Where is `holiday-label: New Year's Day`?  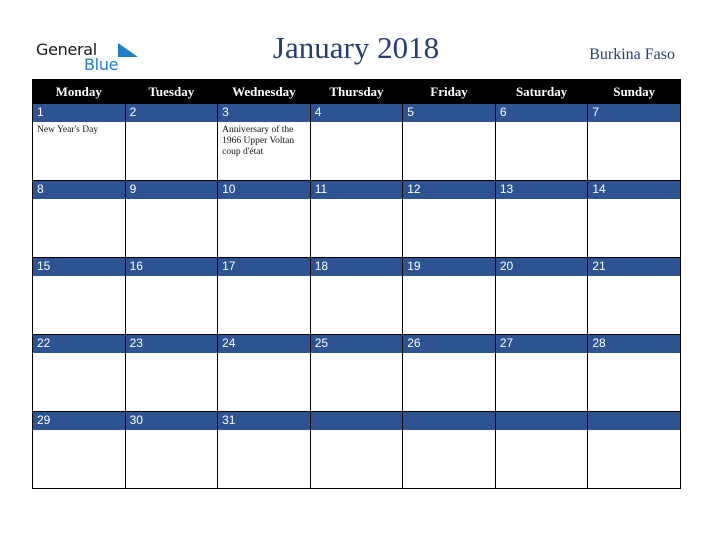
holiday-label: New Year's Day is located at coordinates (68, 130).